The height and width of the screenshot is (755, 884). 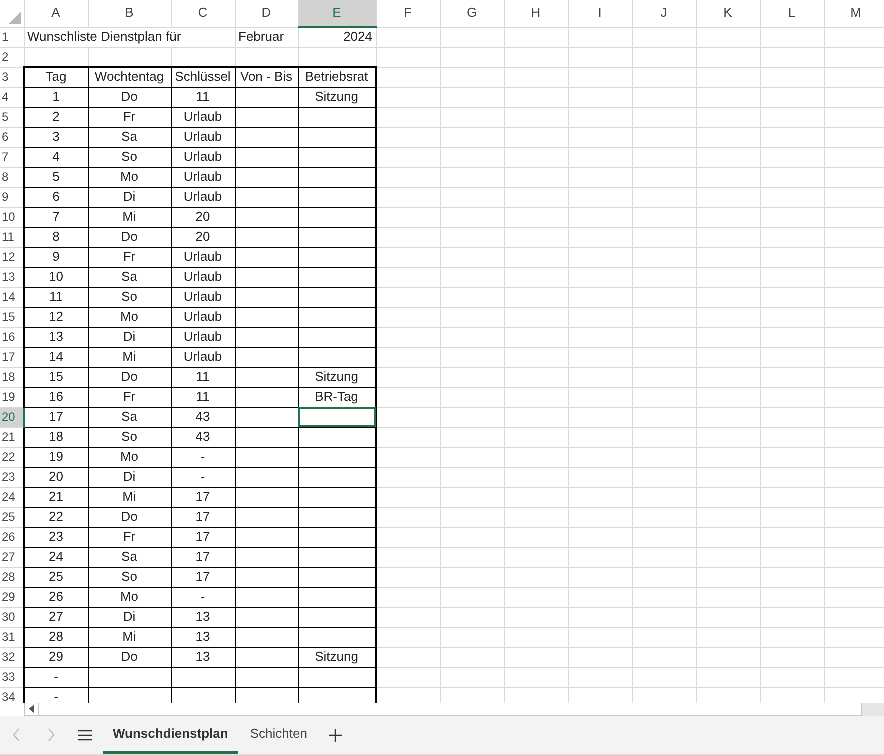 I want to click on chevron-left-icon, so click(x=17, y=735).